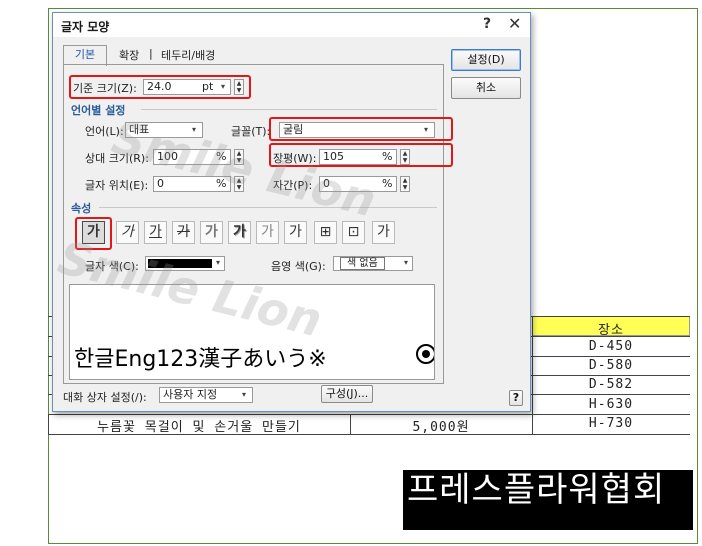 The image size is (702, 546). What do you see at coordinates (441, 427) in the screenshot?
I see `table-cell-price: 5,000원` at bounding box center [441, 427].